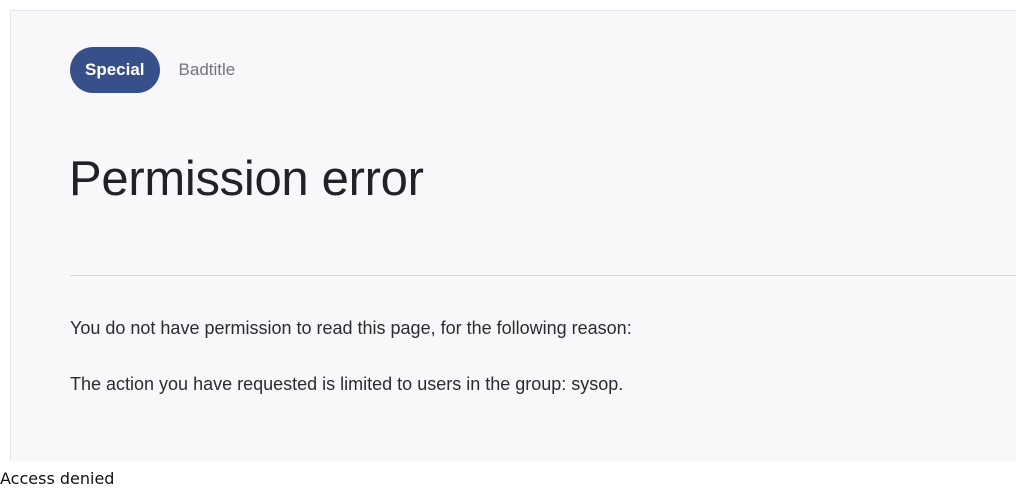 The image size is (1016, 502). I want to click on breadcrumb: Special Badtitle, so click(152, 70).